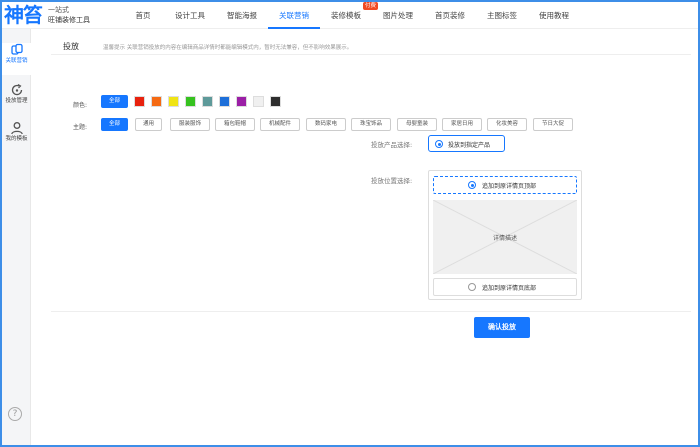  What do you see at coordinates (16, 128) in the screenshot?
I see `user-icon` at bounding box center [16, 128].